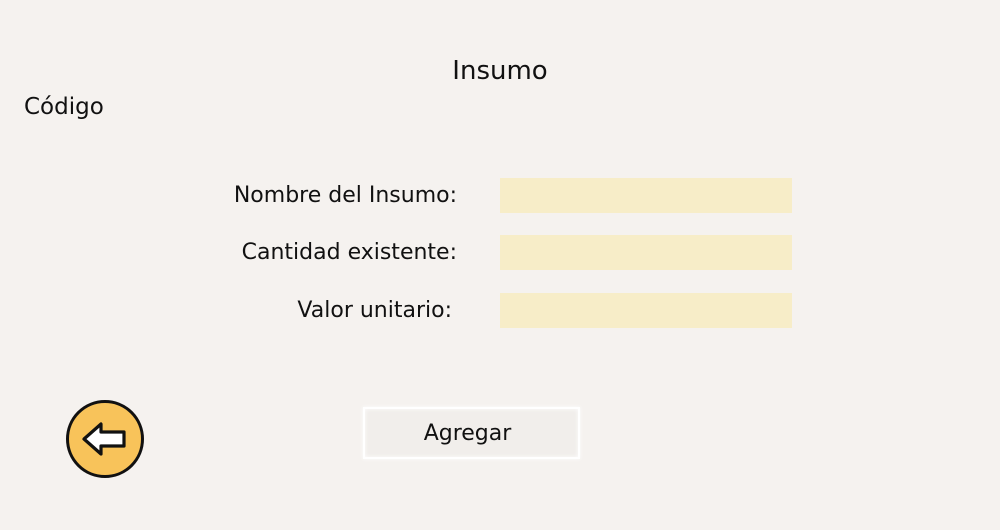 This screenshot has width=1000, height=530. What do you see at coordinates (349, 252) in the screenshot?
I see `field-label-quantity: Cantidad existente:` at bounding box center [349, 252].